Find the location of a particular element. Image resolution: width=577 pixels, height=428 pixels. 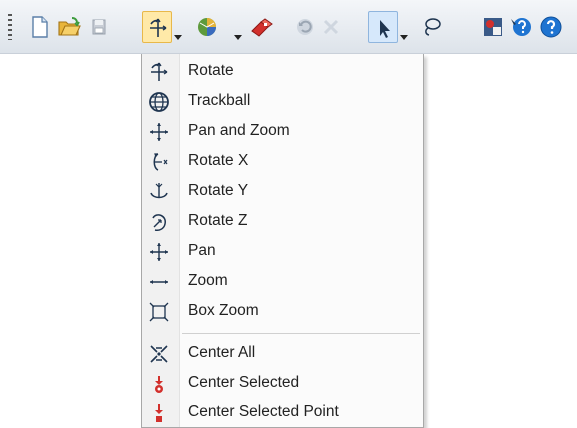

menu-item-pan: Pan is located at coordinates (283, 252).